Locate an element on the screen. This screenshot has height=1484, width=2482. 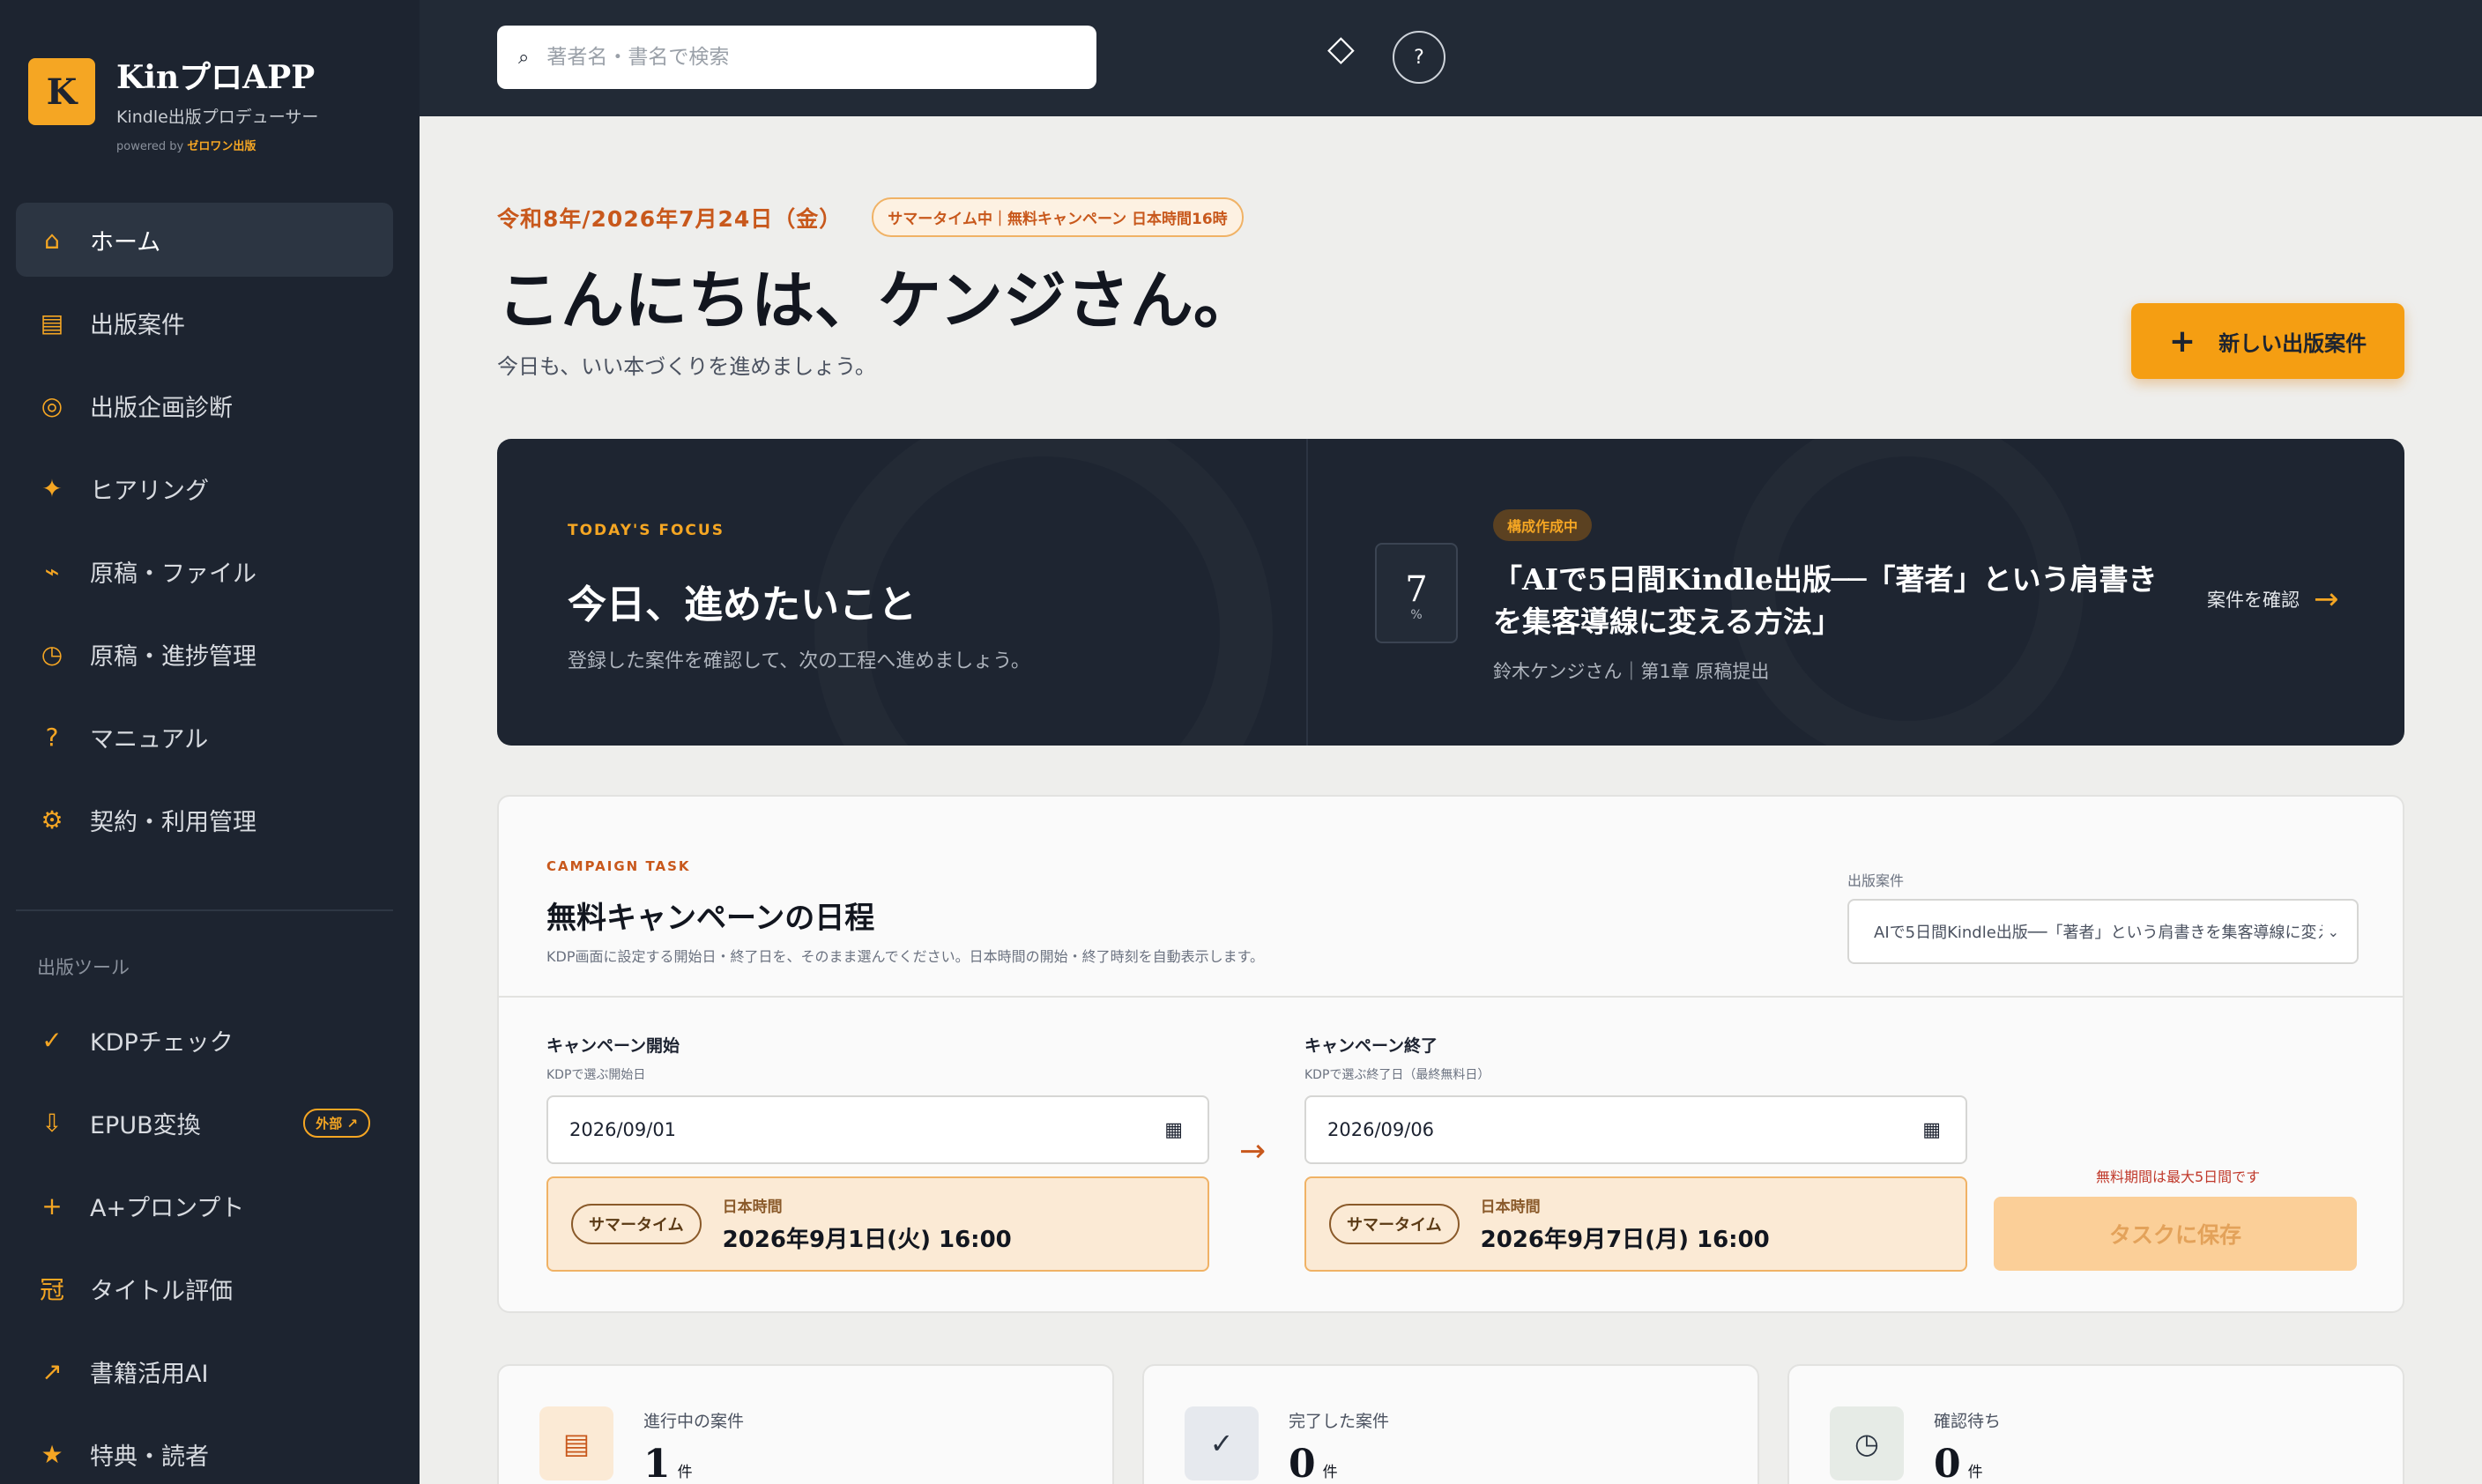
sidebar-item-aplus: + A+プロンプト is located at coordinates (204, 1206).